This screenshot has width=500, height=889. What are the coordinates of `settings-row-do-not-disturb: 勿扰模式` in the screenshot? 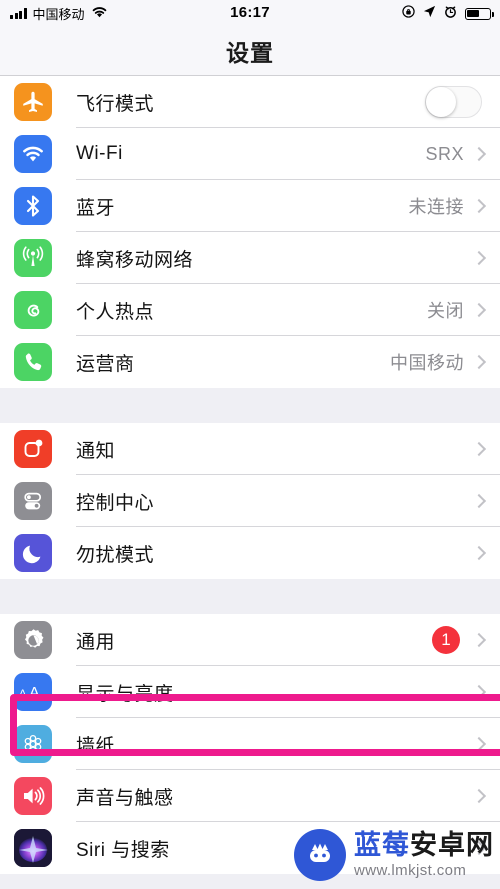 It's located at (250, 553).